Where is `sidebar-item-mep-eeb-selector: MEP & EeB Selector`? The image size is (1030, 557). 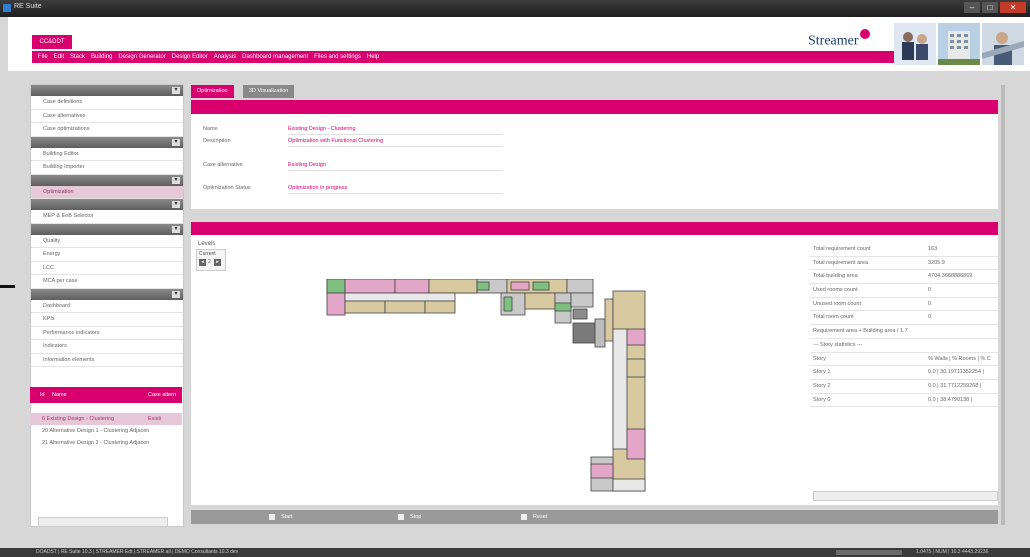
sidebar-item-mep-eeb-selector: MEP & EeB Selector is located at coordinates (107, 217).